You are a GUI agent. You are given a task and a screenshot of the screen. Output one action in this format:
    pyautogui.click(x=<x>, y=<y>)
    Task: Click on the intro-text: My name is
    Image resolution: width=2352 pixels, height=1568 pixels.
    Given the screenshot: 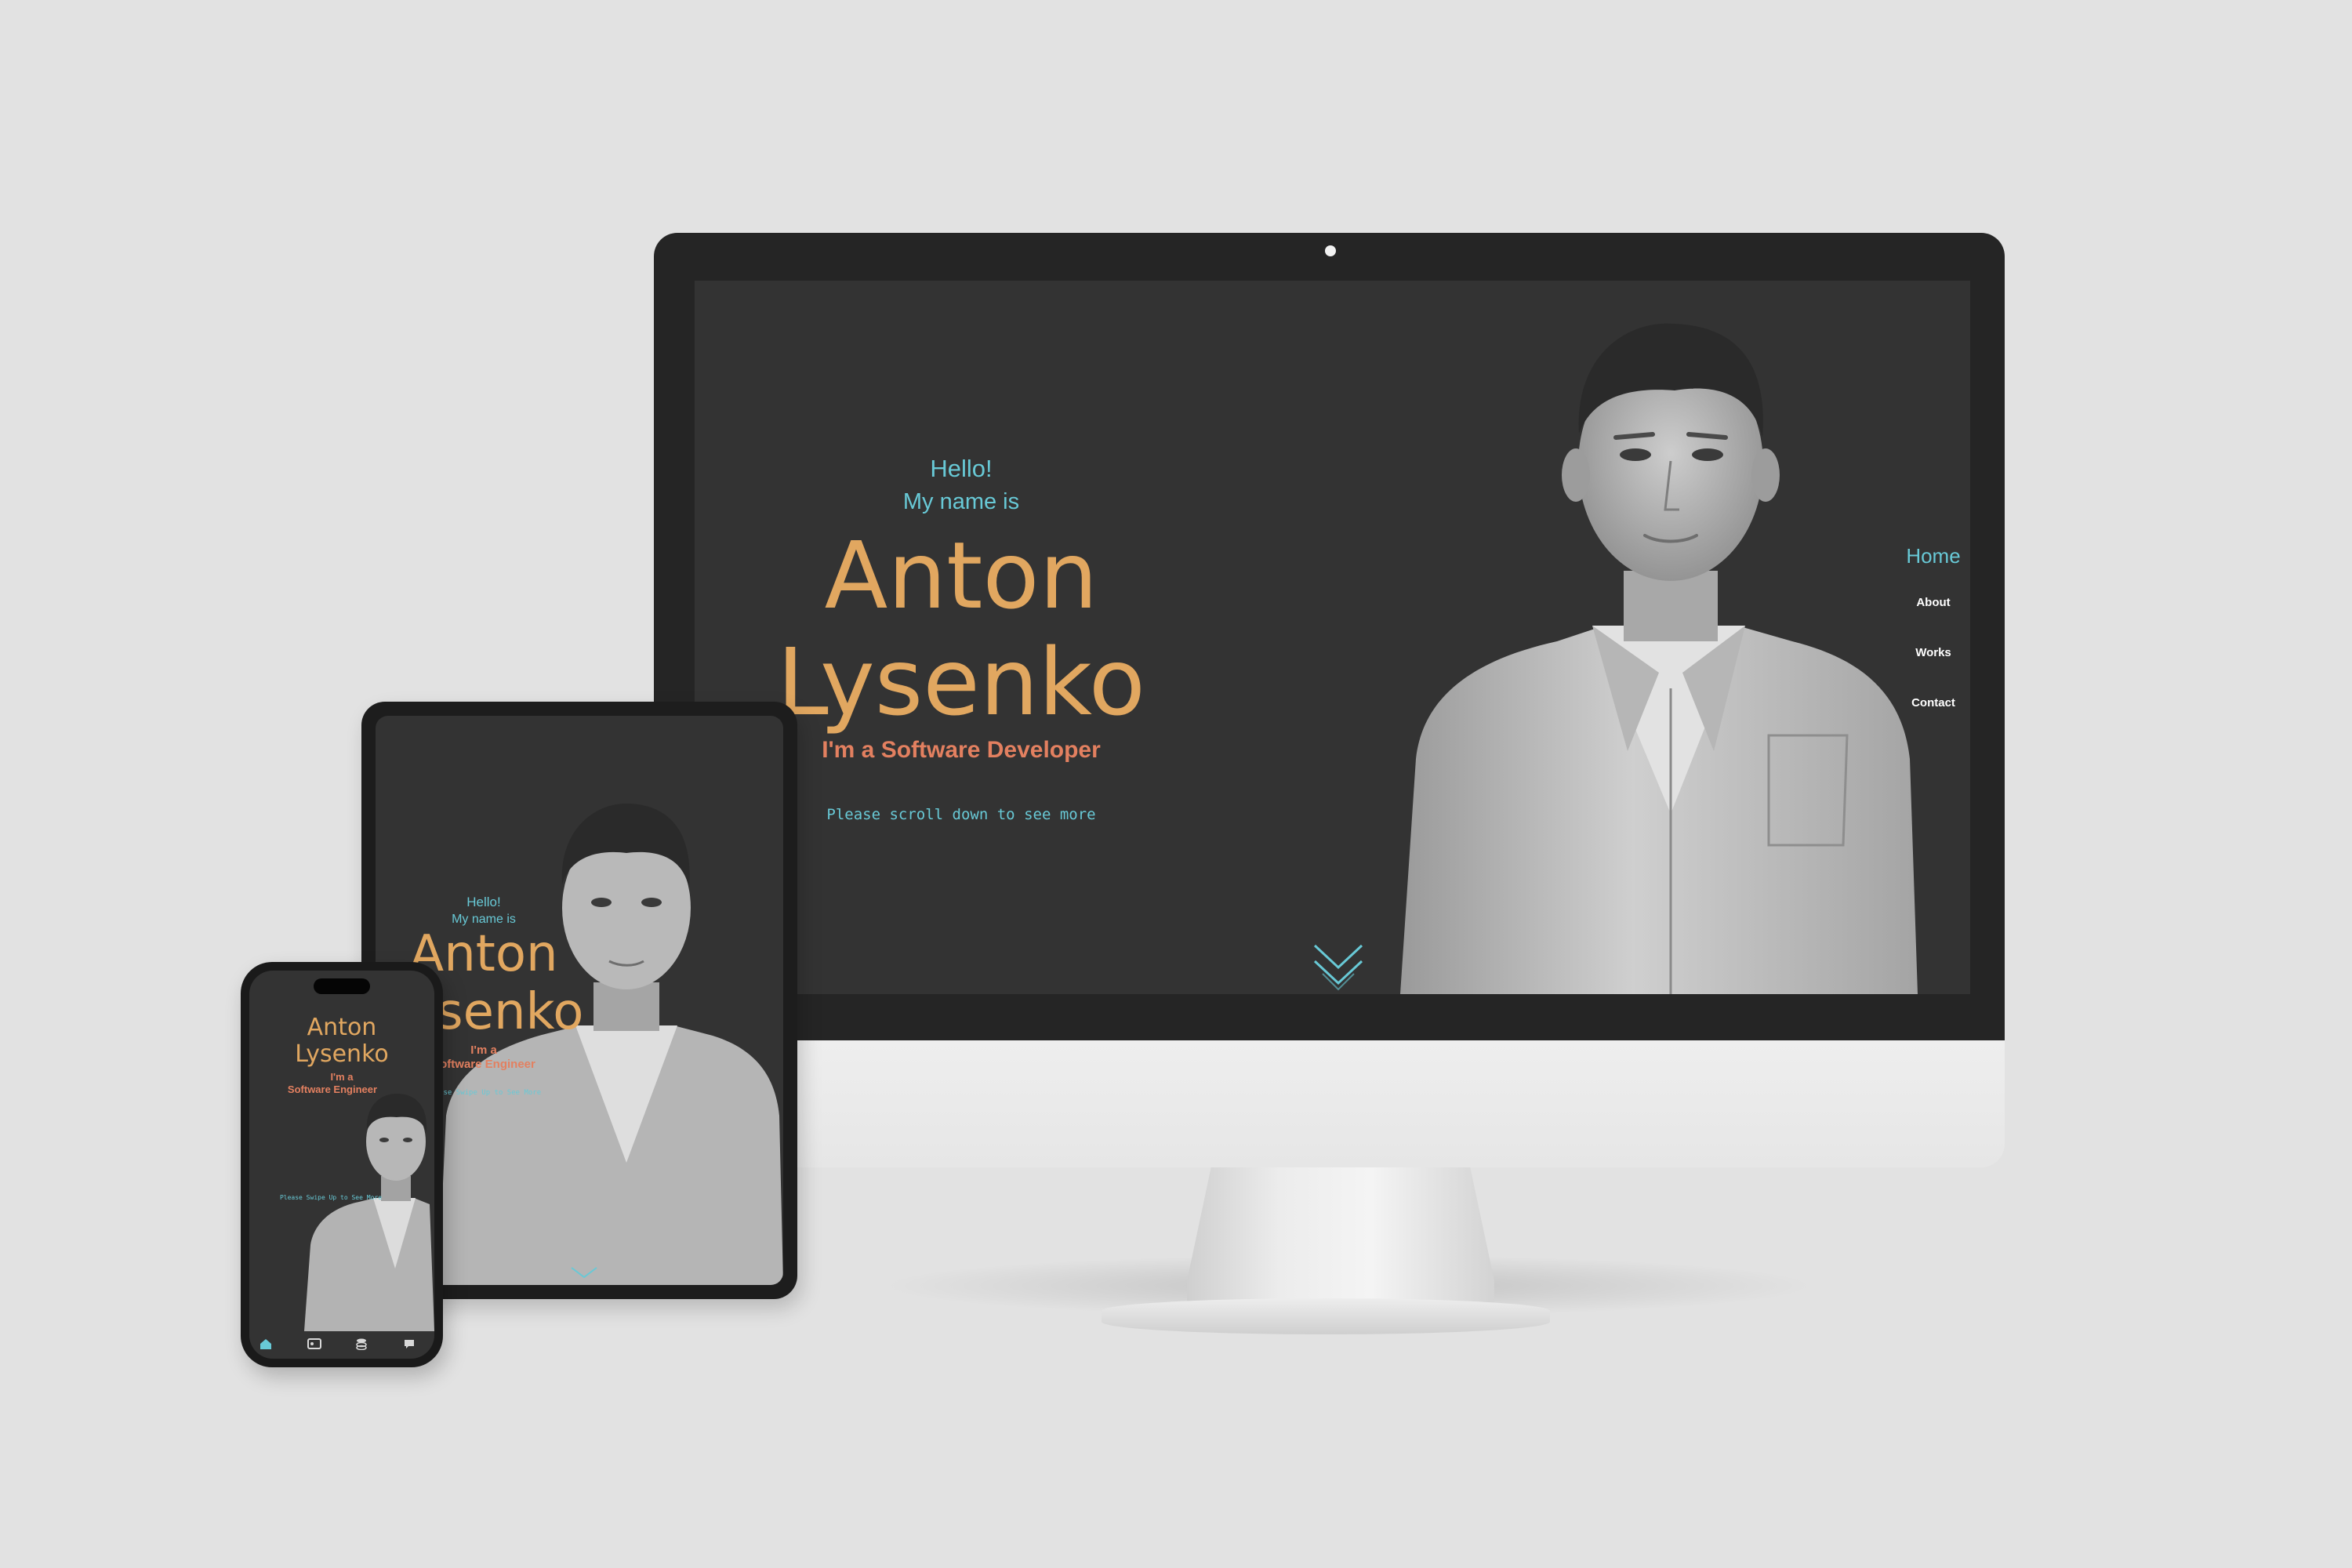 What is the action you would take?
    pyautogui.click(x=961, y=502)
    